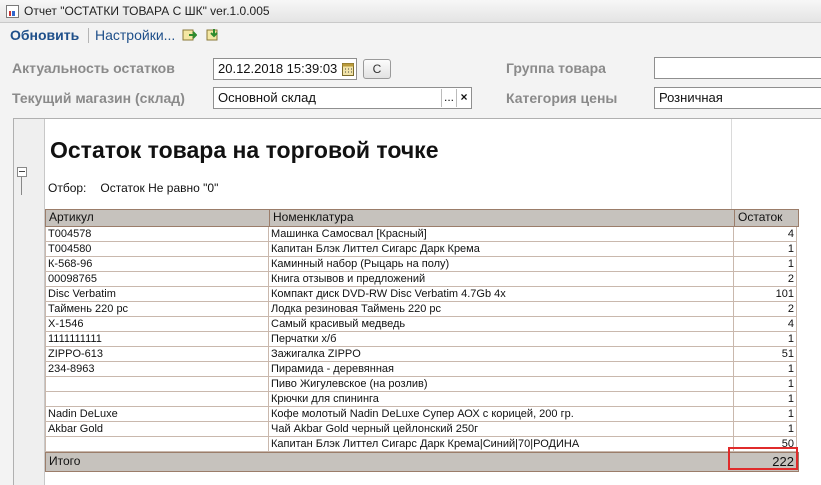  Describe the element at coordinates (502, 218) in the screenshot. I see `column-header-name: Номенклатура` at that location.